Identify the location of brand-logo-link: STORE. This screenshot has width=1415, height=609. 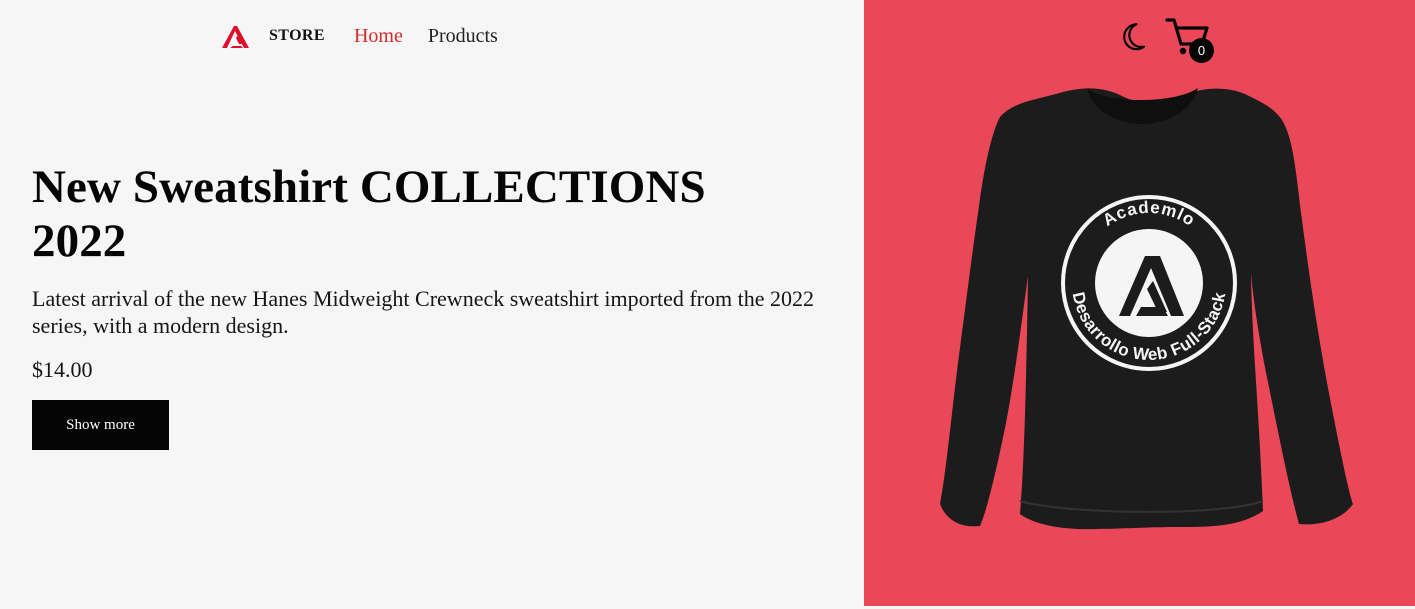
(272, 36).